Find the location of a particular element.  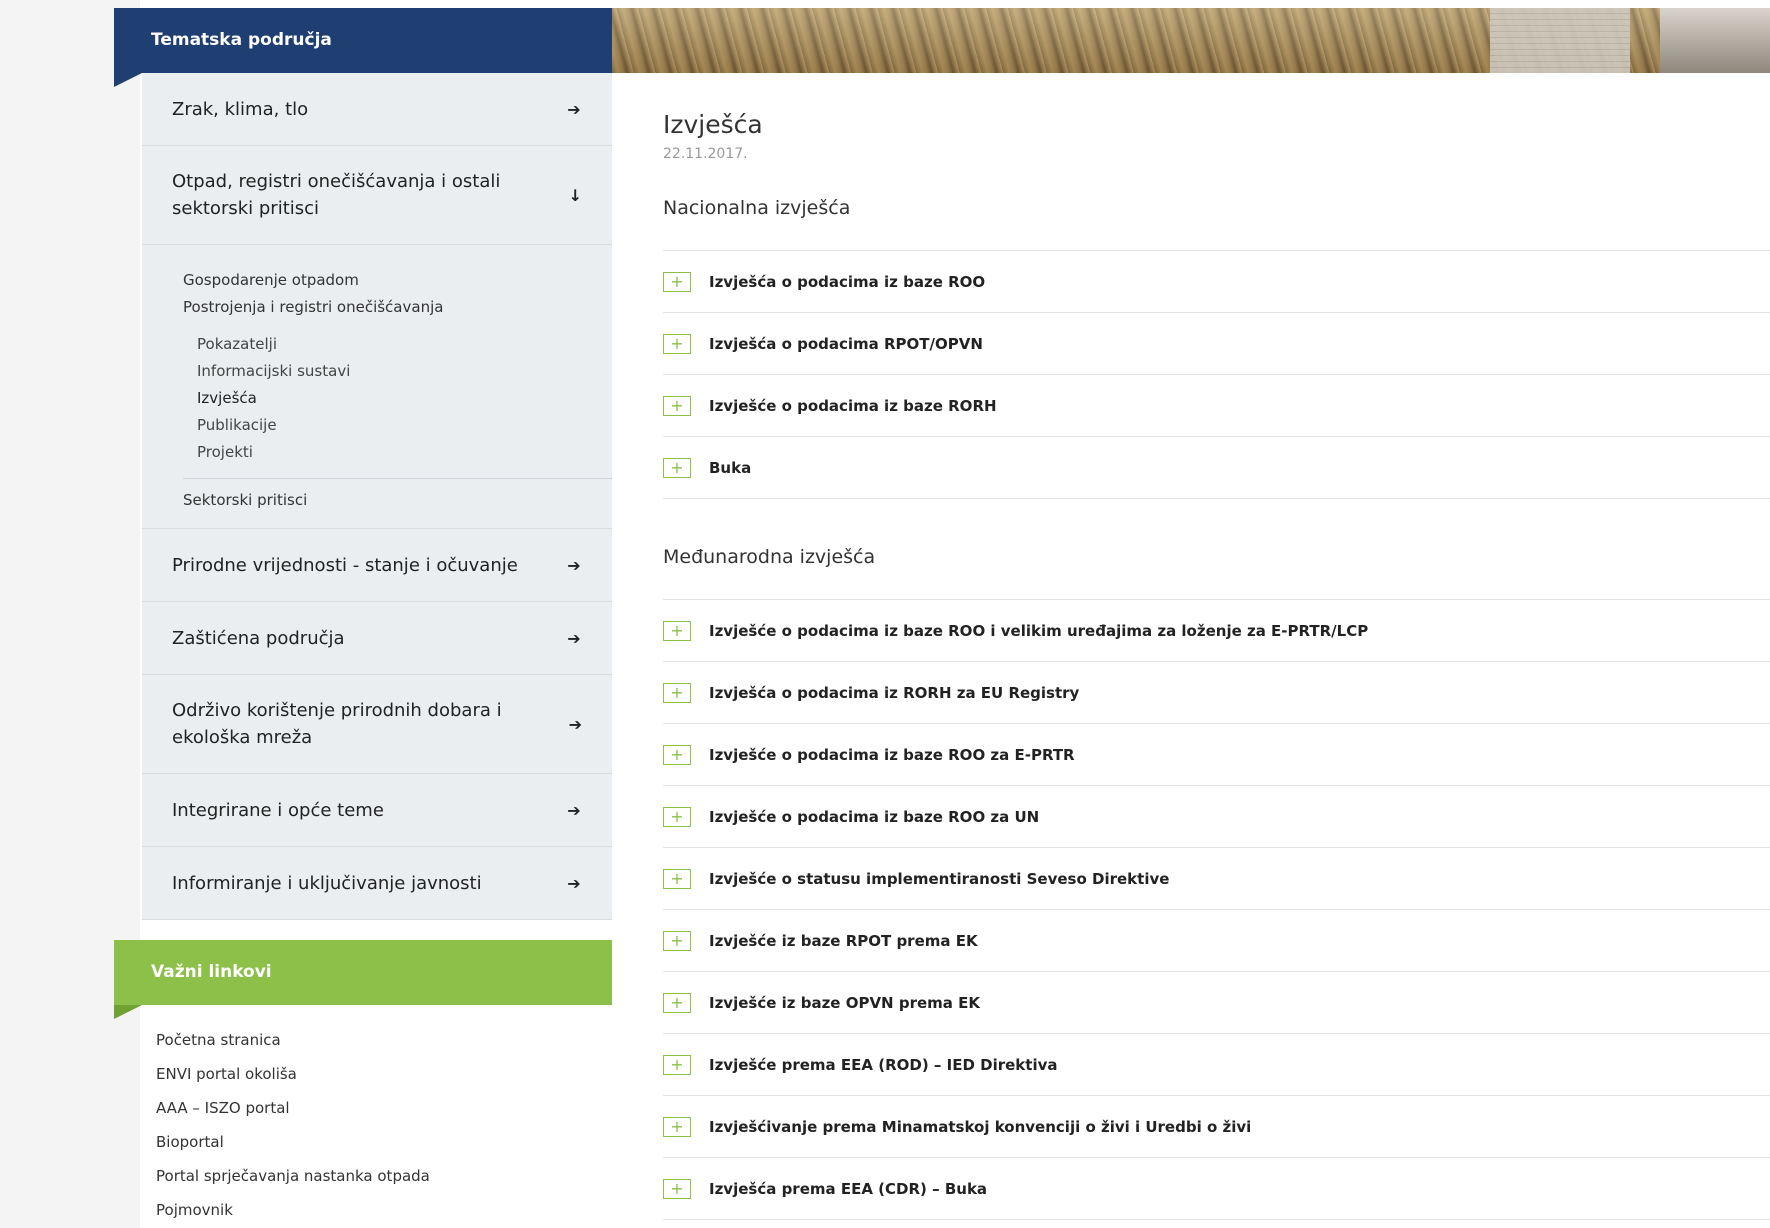

arrow-down-icon: ↓ is located at coordinates (575, 195).